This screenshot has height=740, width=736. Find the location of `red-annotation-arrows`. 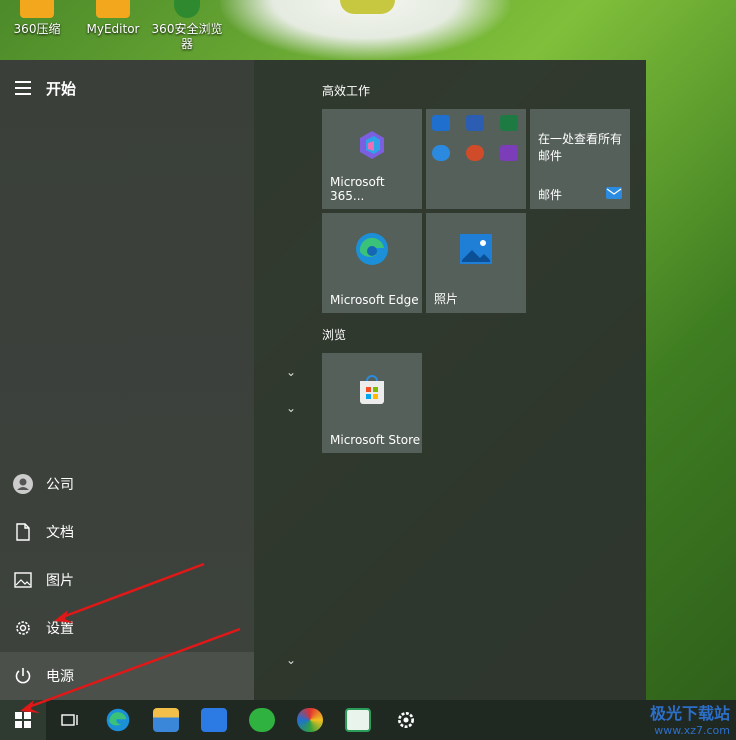

red-annotation-arrows is located at coordinates (130, 637).